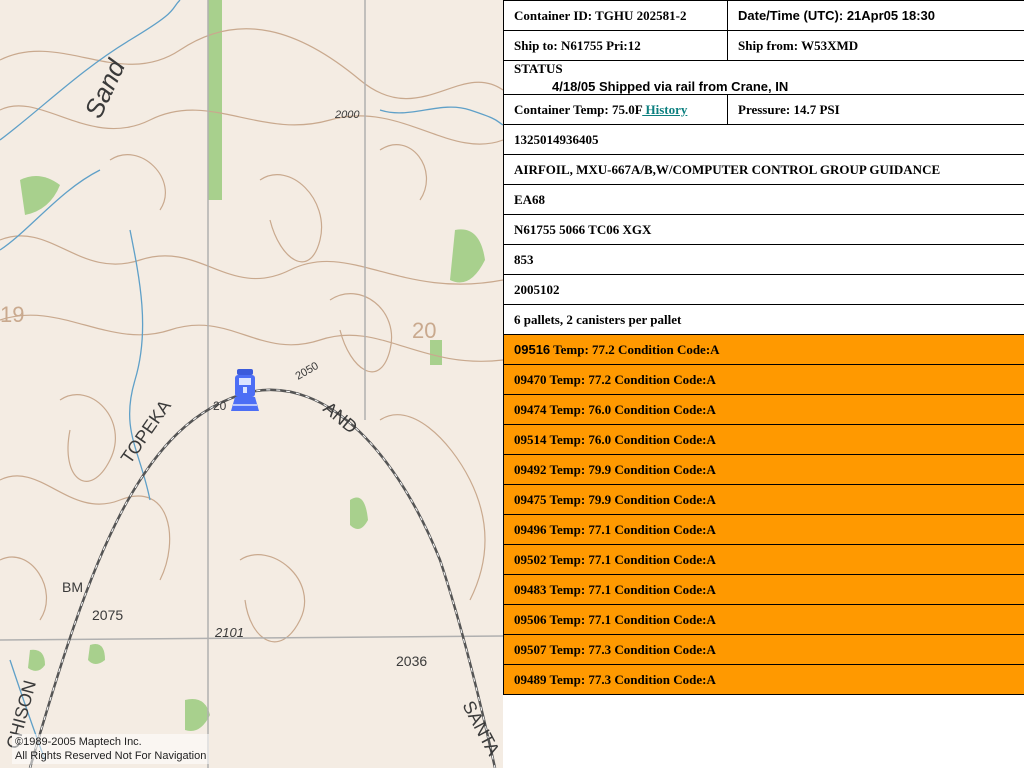  What do you see at coordinates (72, 587) in the screenshot?
I see `label-bm: BM` at bounding box center [72, 587].